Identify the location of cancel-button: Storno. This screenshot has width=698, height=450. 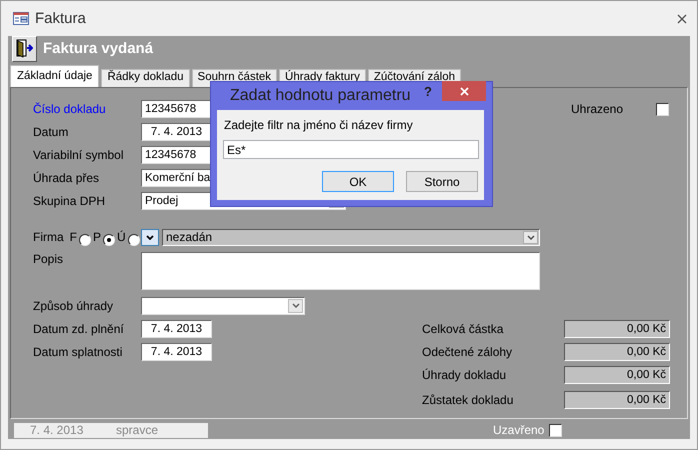
(442, 181).